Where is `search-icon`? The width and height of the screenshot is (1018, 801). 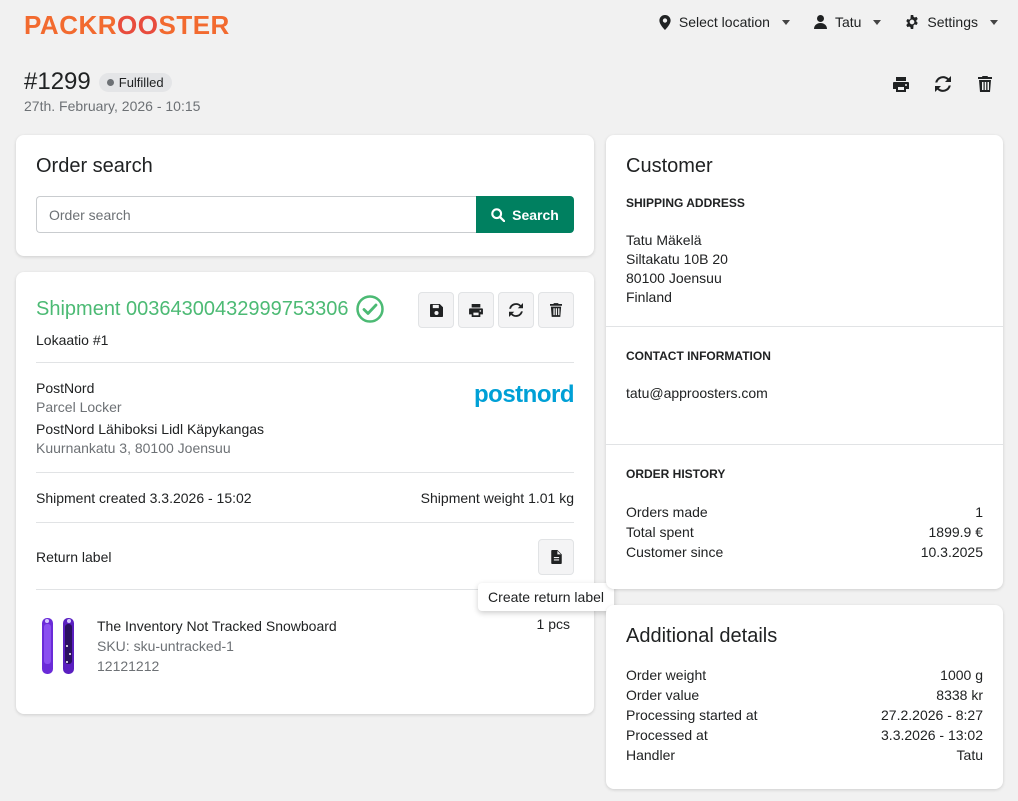
search-icon is located at coordinates (498, 214).